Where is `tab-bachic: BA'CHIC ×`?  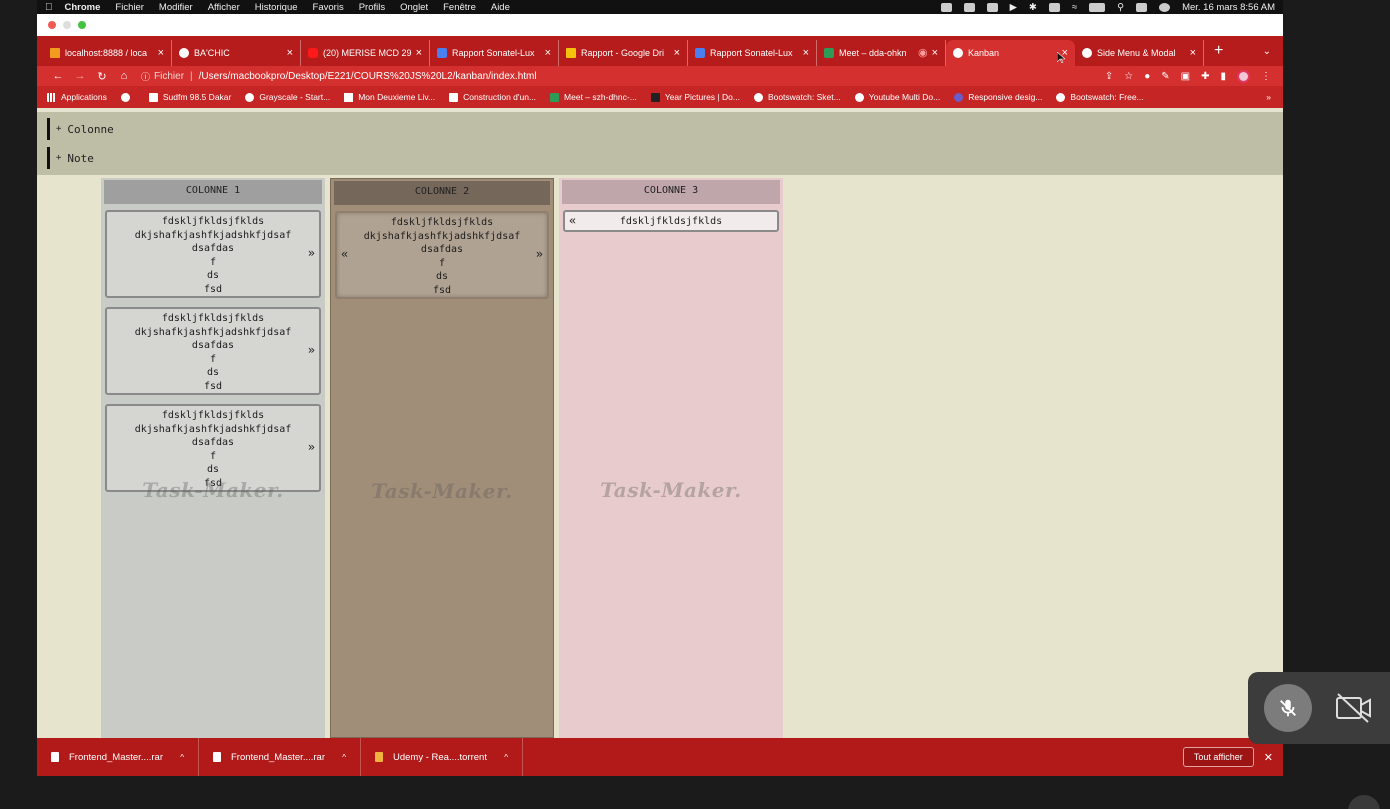 tab-bachic: BA'CHIC × is located at coordinates (236, 52).